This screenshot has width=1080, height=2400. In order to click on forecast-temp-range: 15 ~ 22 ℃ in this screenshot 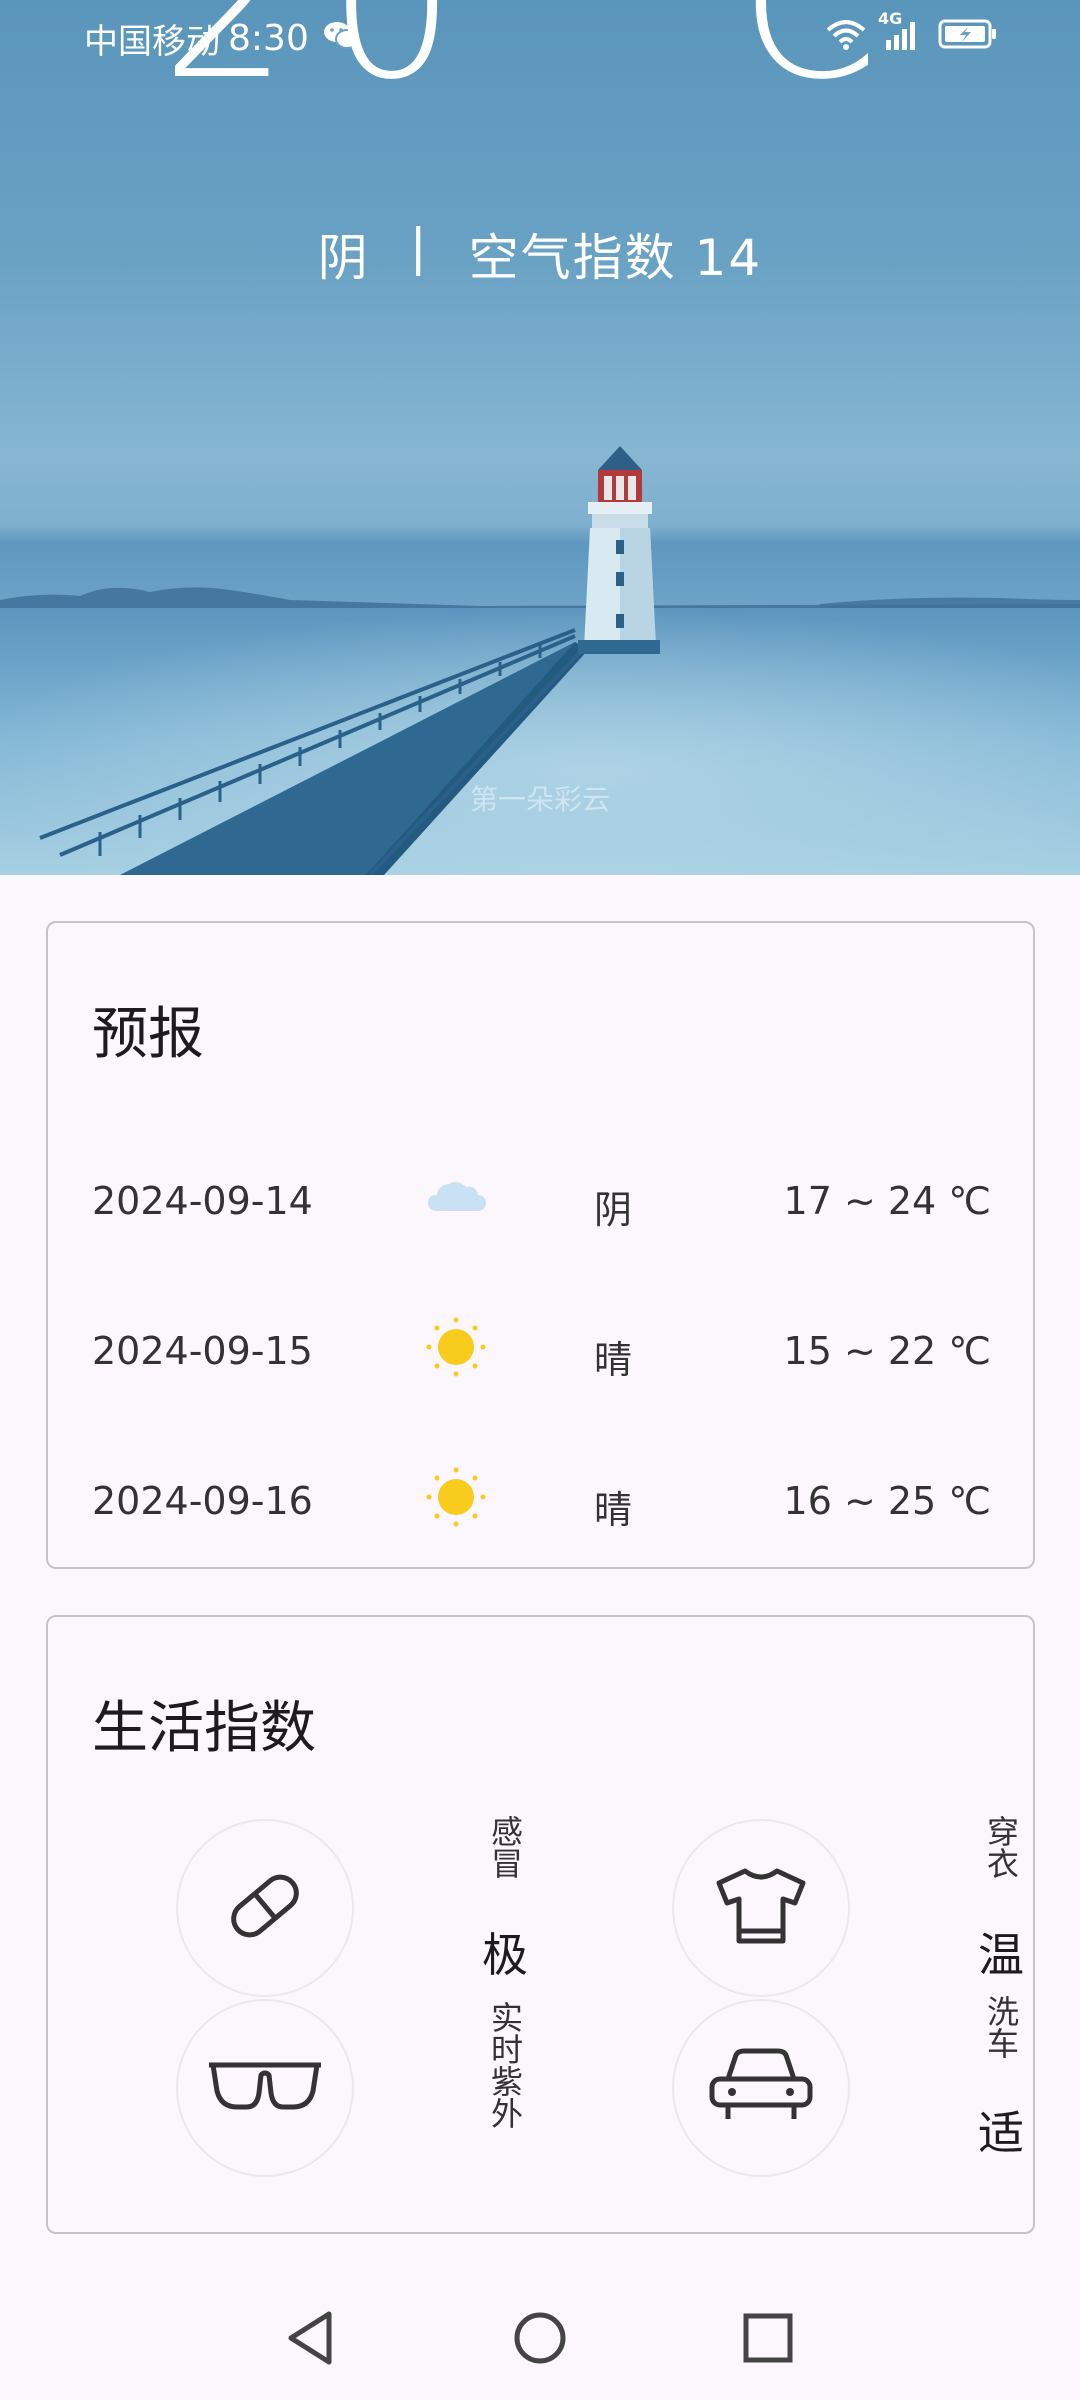, I will do `click(887, 1351)`.